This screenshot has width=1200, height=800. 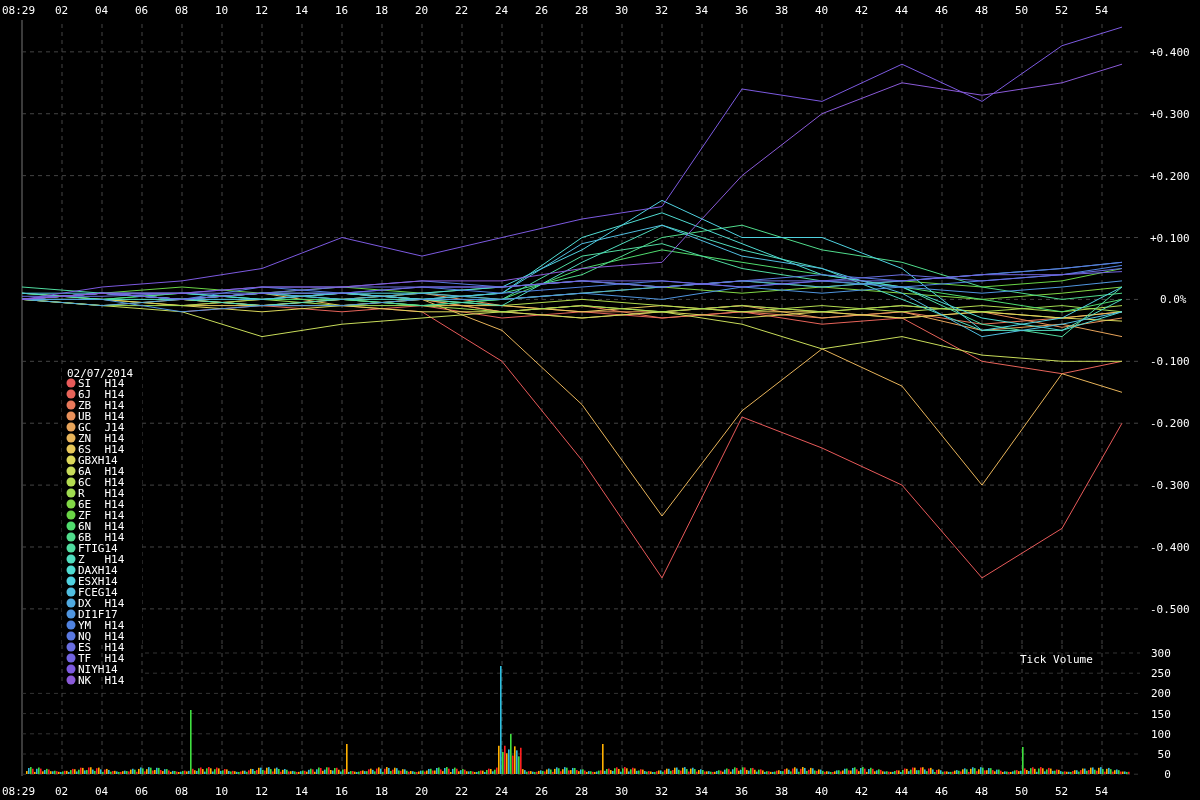 What do you see at coordinates (98, 581) in the screenshot?
I see `legend-label: ESXH14` at bounding box center [98, 581].